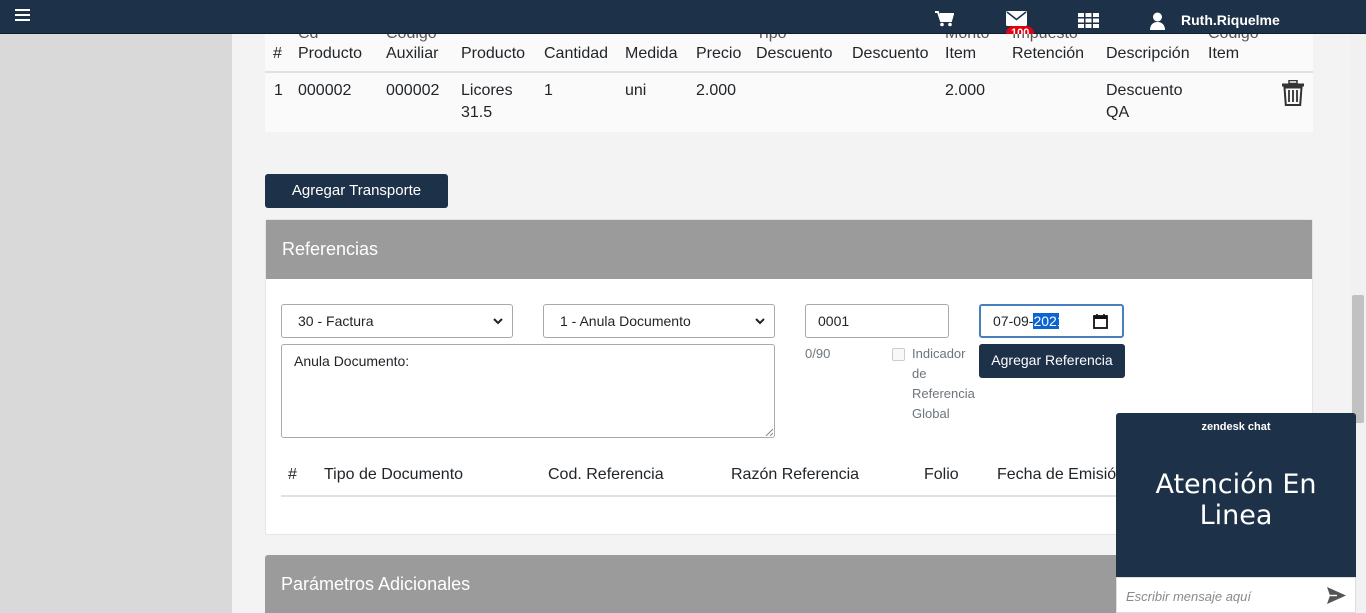 This screenshot has height=613, width=1366. What do you see at coordinates (1052, 361) in the screenshot?
I see `agregar-referencia-button: Agregar Referencia` at bounding box center [1052, 361].